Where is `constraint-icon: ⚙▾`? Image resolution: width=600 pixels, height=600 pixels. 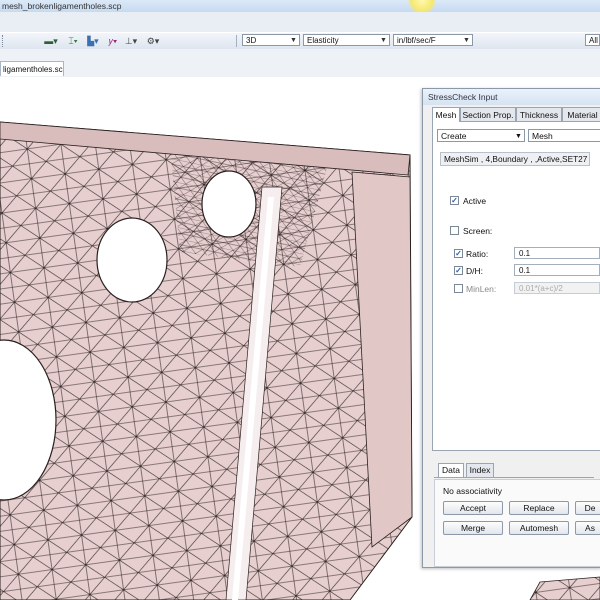 constraint-icon: ⚙▾ is located at coordinates (153, 41).